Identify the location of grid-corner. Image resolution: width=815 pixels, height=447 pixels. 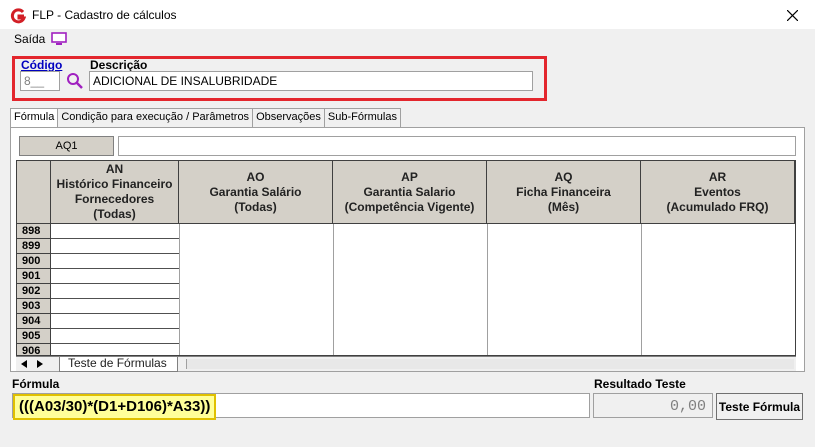
(34, 192).